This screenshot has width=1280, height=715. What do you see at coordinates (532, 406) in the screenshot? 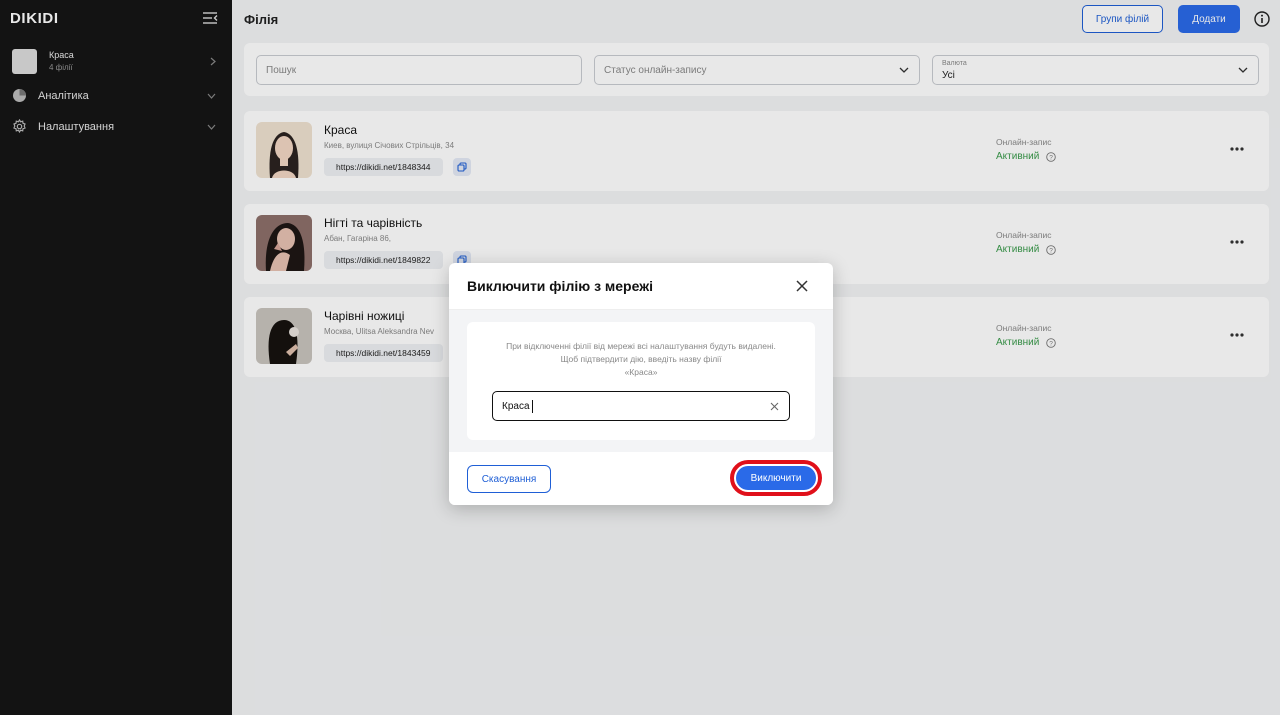
I see `text-caret` at bounding box center [532, 406].